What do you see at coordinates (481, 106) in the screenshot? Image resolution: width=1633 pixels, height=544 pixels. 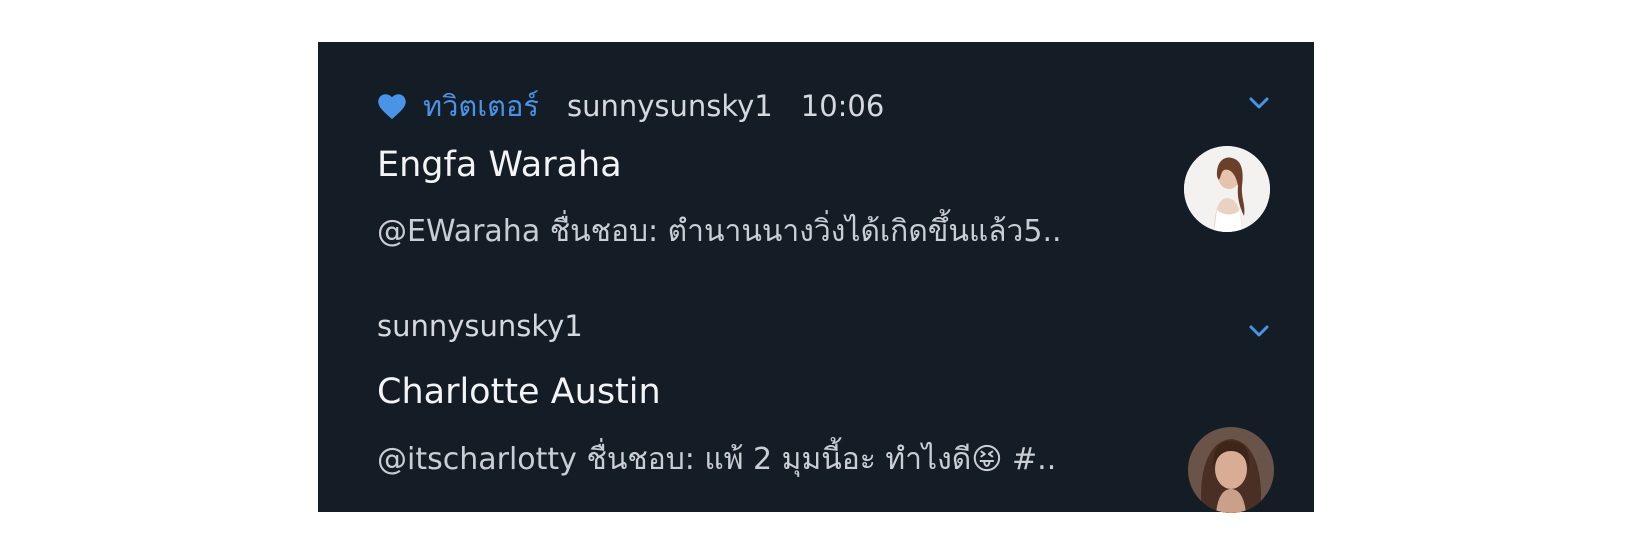 I see `app-name: ทวิตเตอร์` at bounding box center [481, 106].